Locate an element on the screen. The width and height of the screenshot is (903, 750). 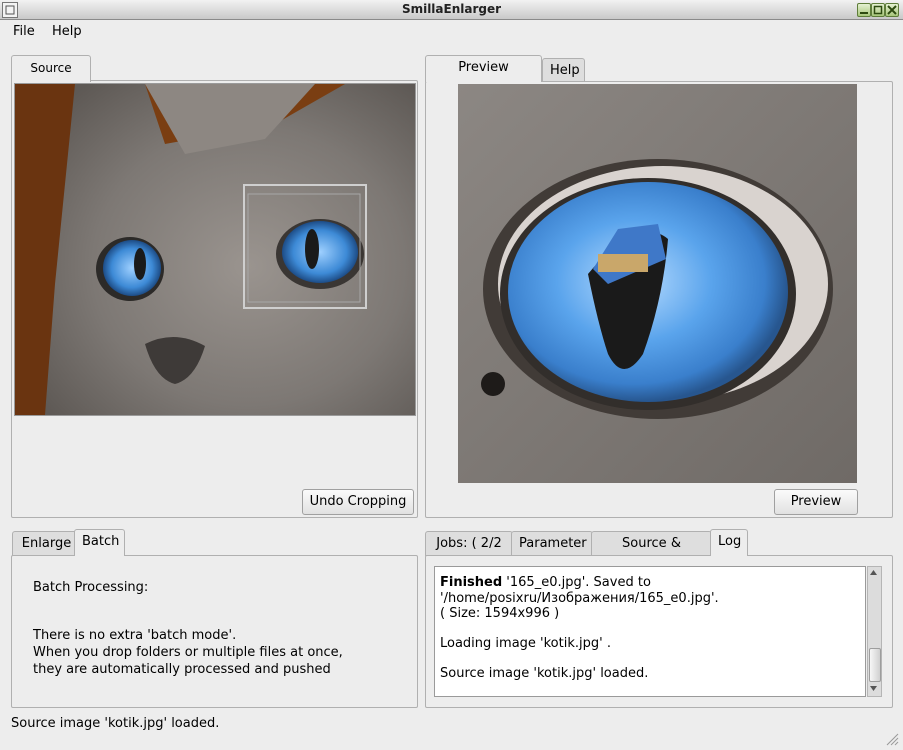
resize-grip-icon is located at coordinates (891, 738).